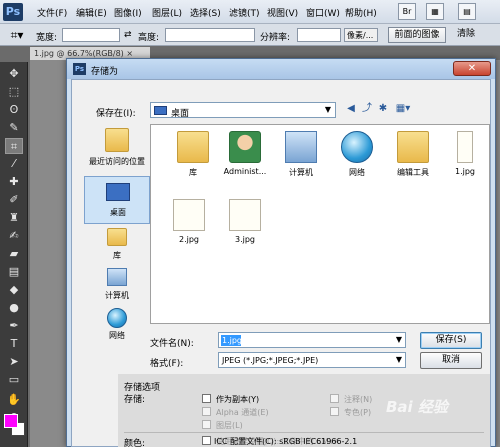  Describe the element at coordinates (398, 339) in the screenshot. I see `chevron-down-icon: ▼` at that location.